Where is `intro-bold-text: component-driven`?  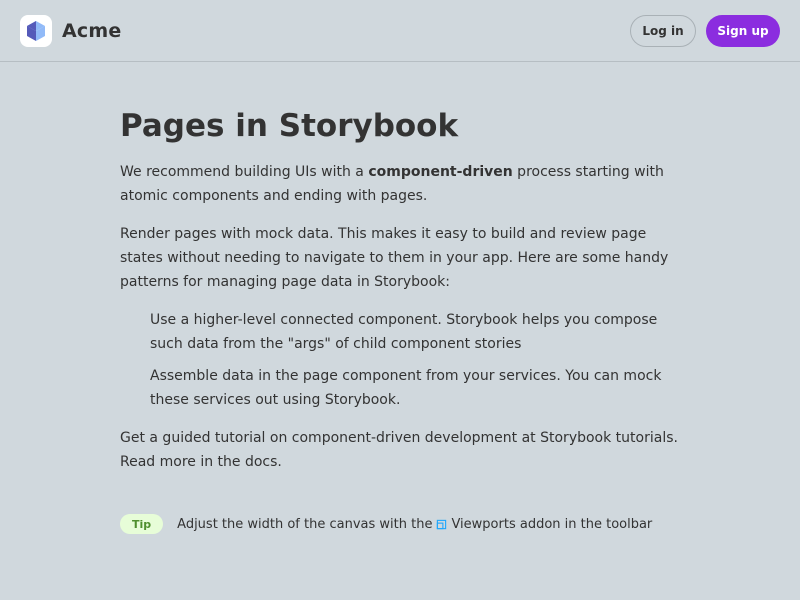
intro-bold-text: component-driven is located at coordinates (440, 172).